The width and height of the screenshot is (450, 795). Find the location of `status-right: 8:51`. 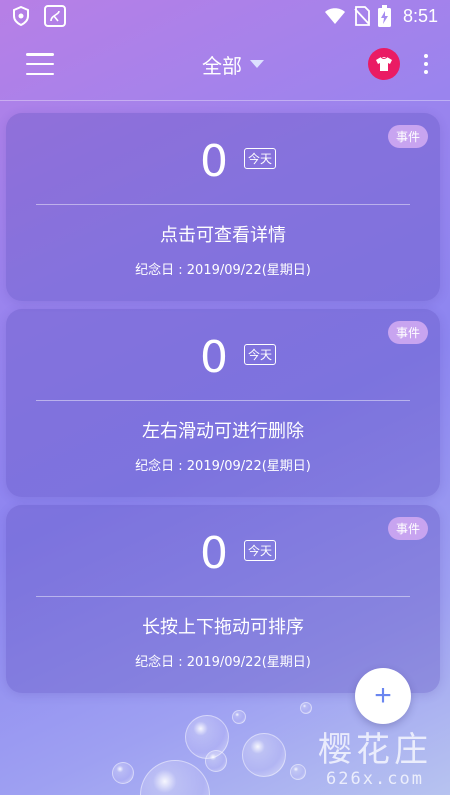

status-right: 8:51 is located at coordinates (381, 16).